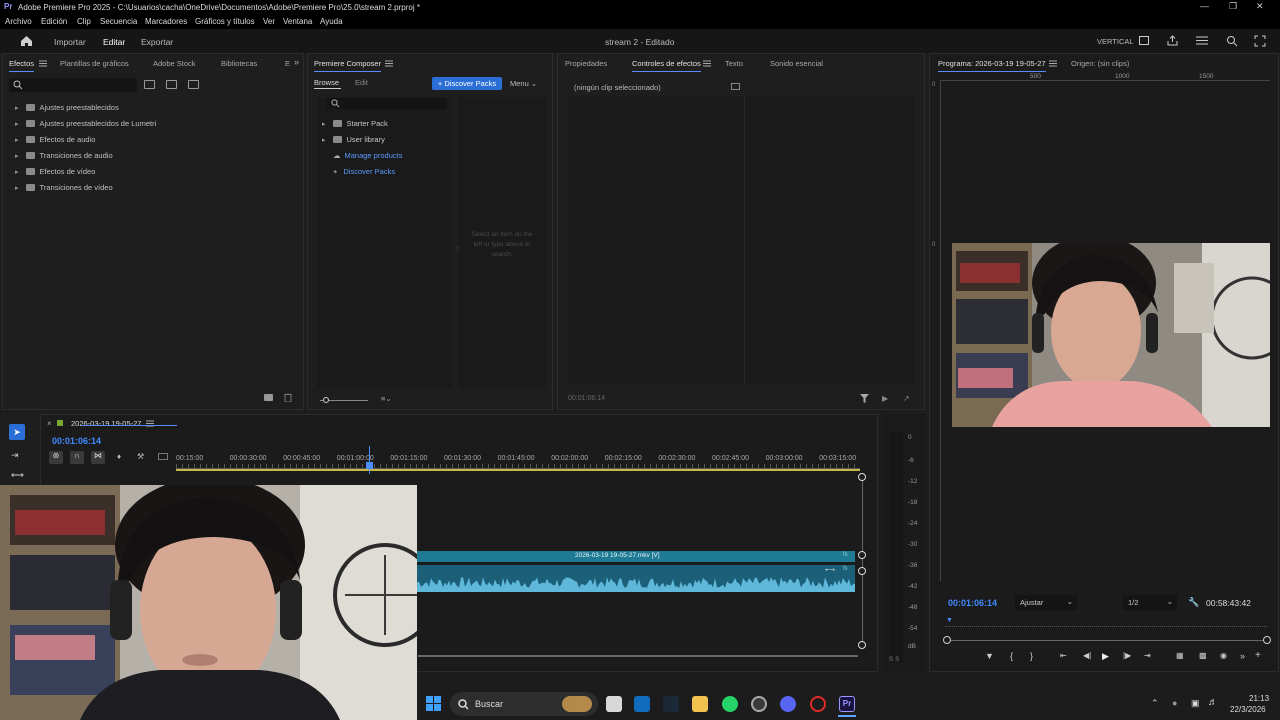 Image resolution: width=1280 pixels, height=720 pixels. I want to click on sequence-tab: 2026-03-19 19-05-27, so click(106, 423).